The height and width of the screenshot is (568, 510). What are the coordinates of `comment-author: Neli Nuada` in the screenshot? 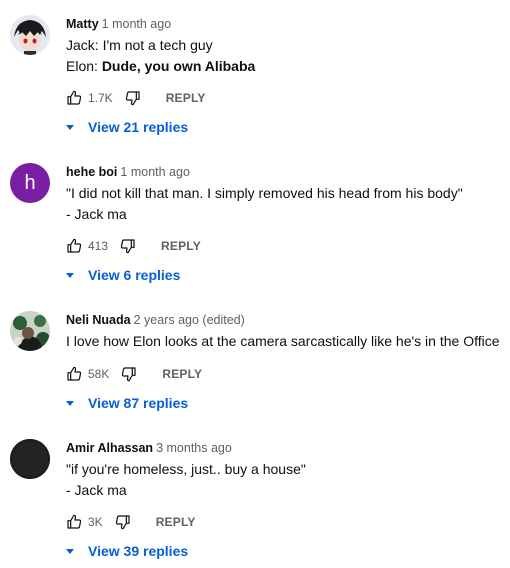 It's located at (98, 320).